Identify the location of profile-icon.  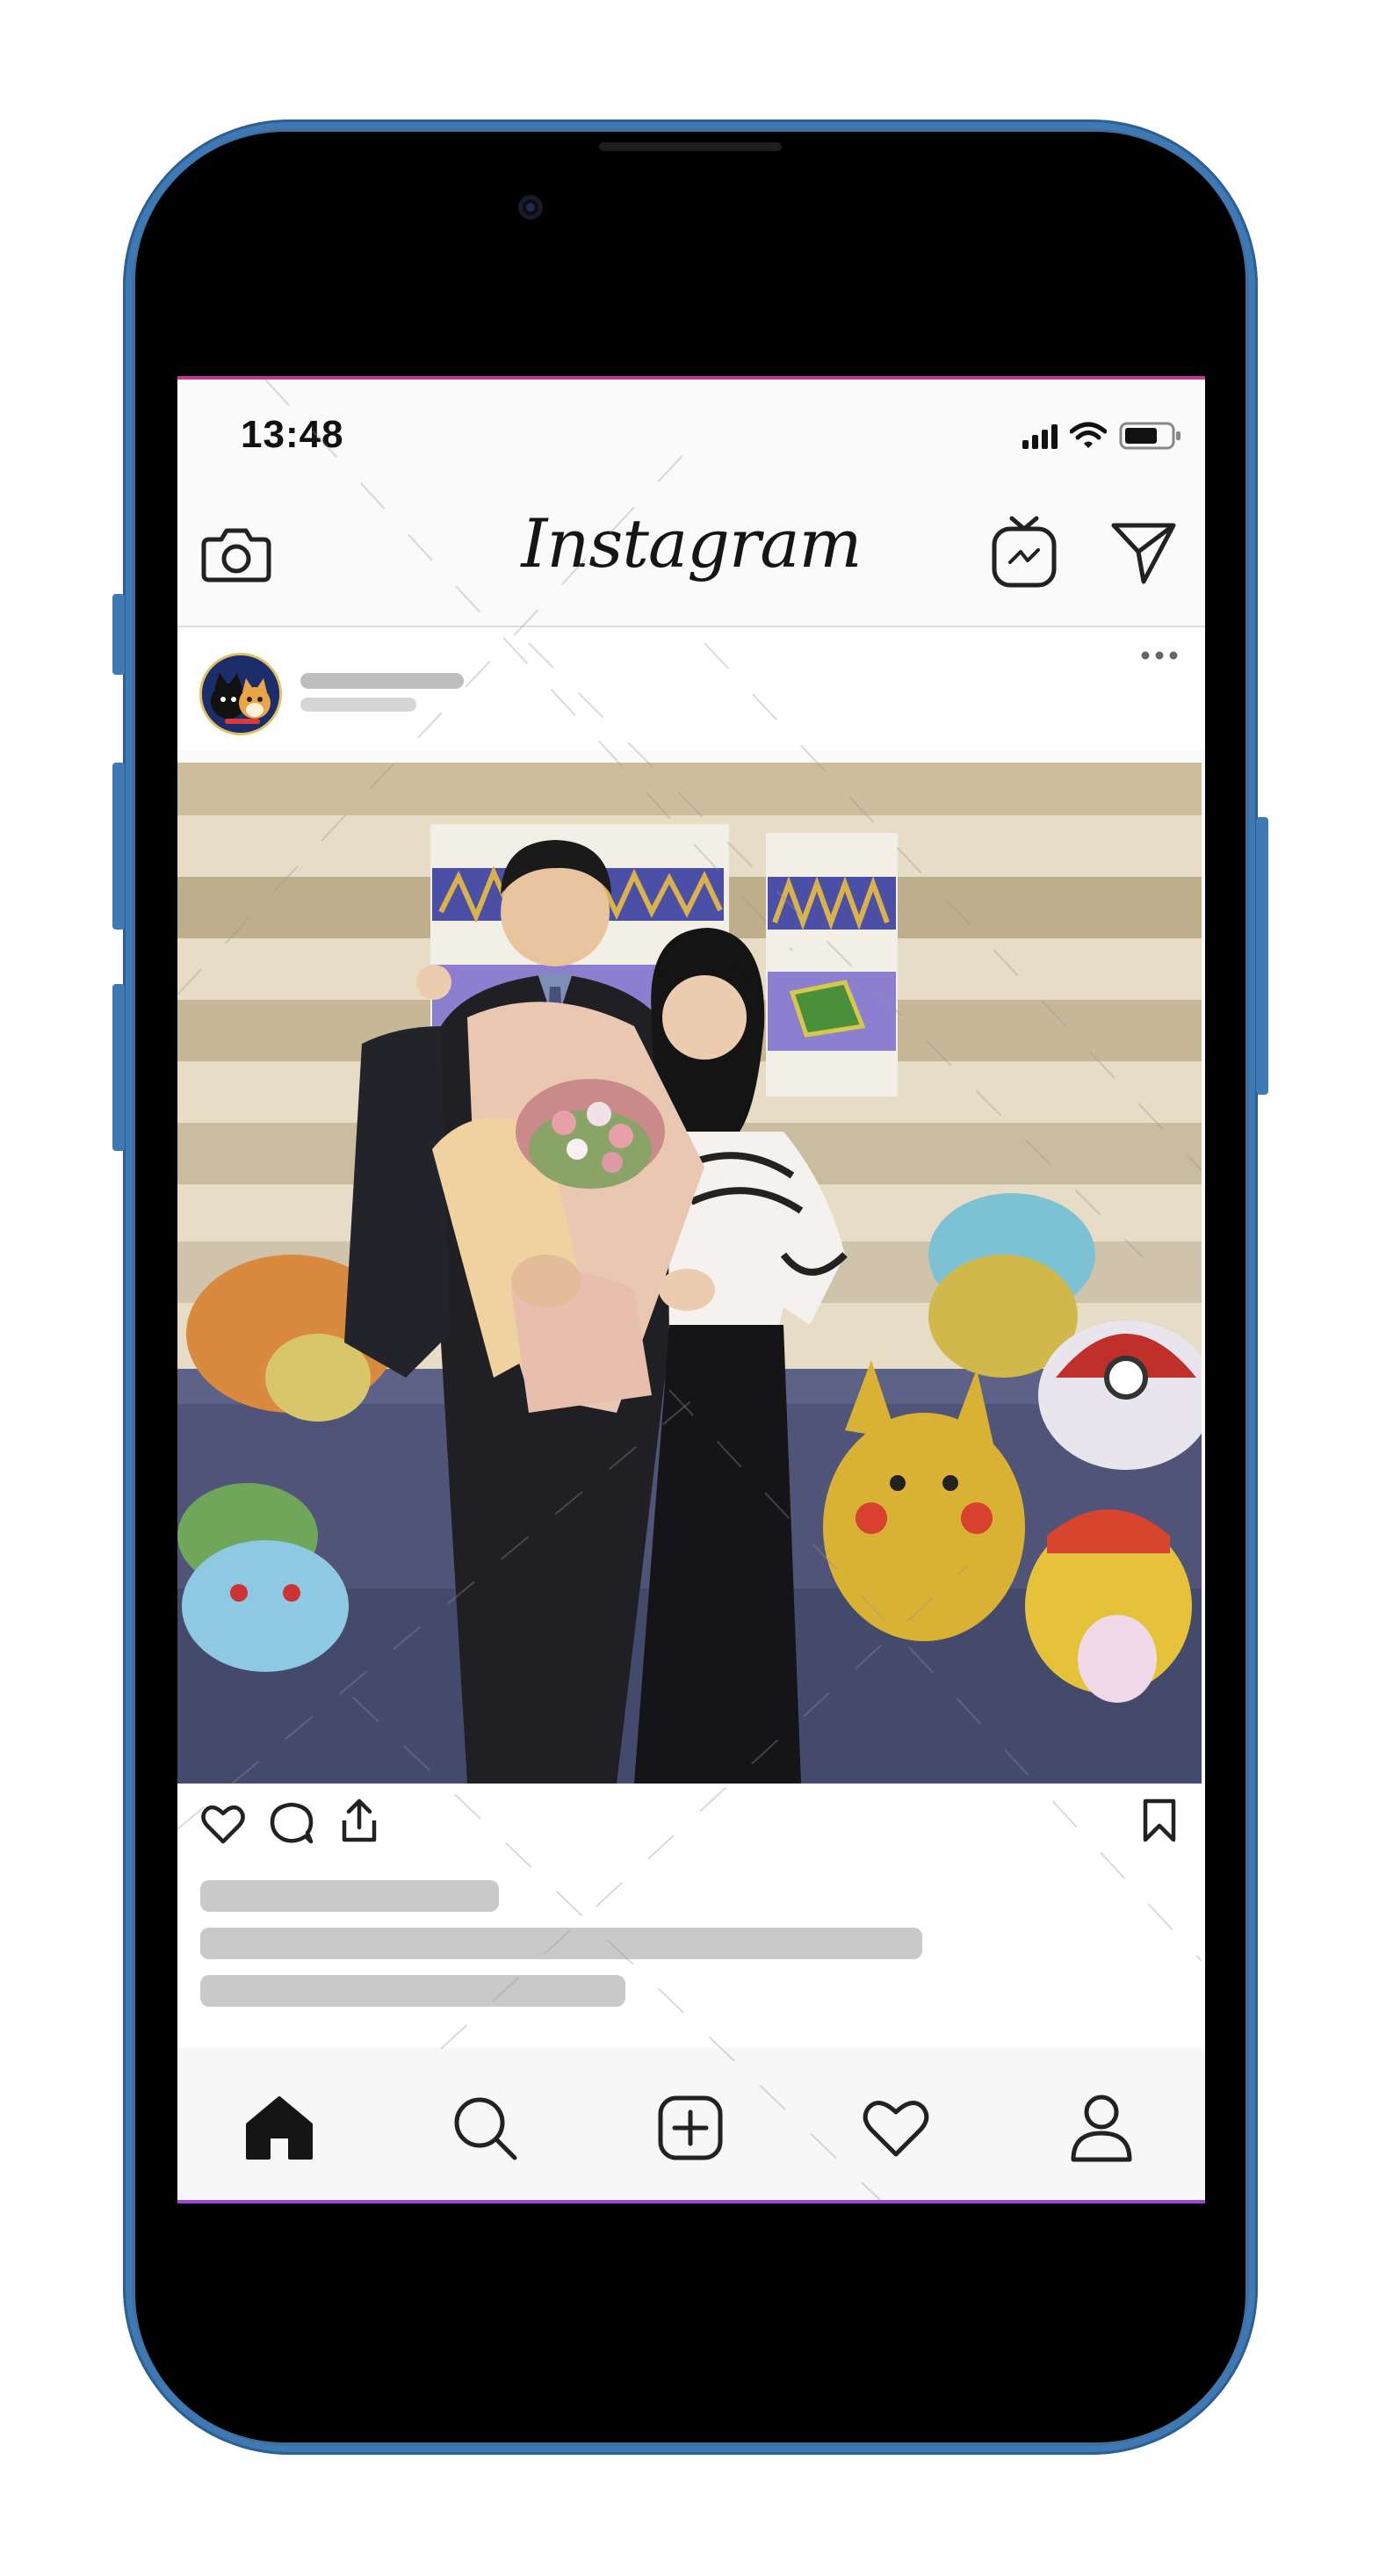
(1101, 2128).